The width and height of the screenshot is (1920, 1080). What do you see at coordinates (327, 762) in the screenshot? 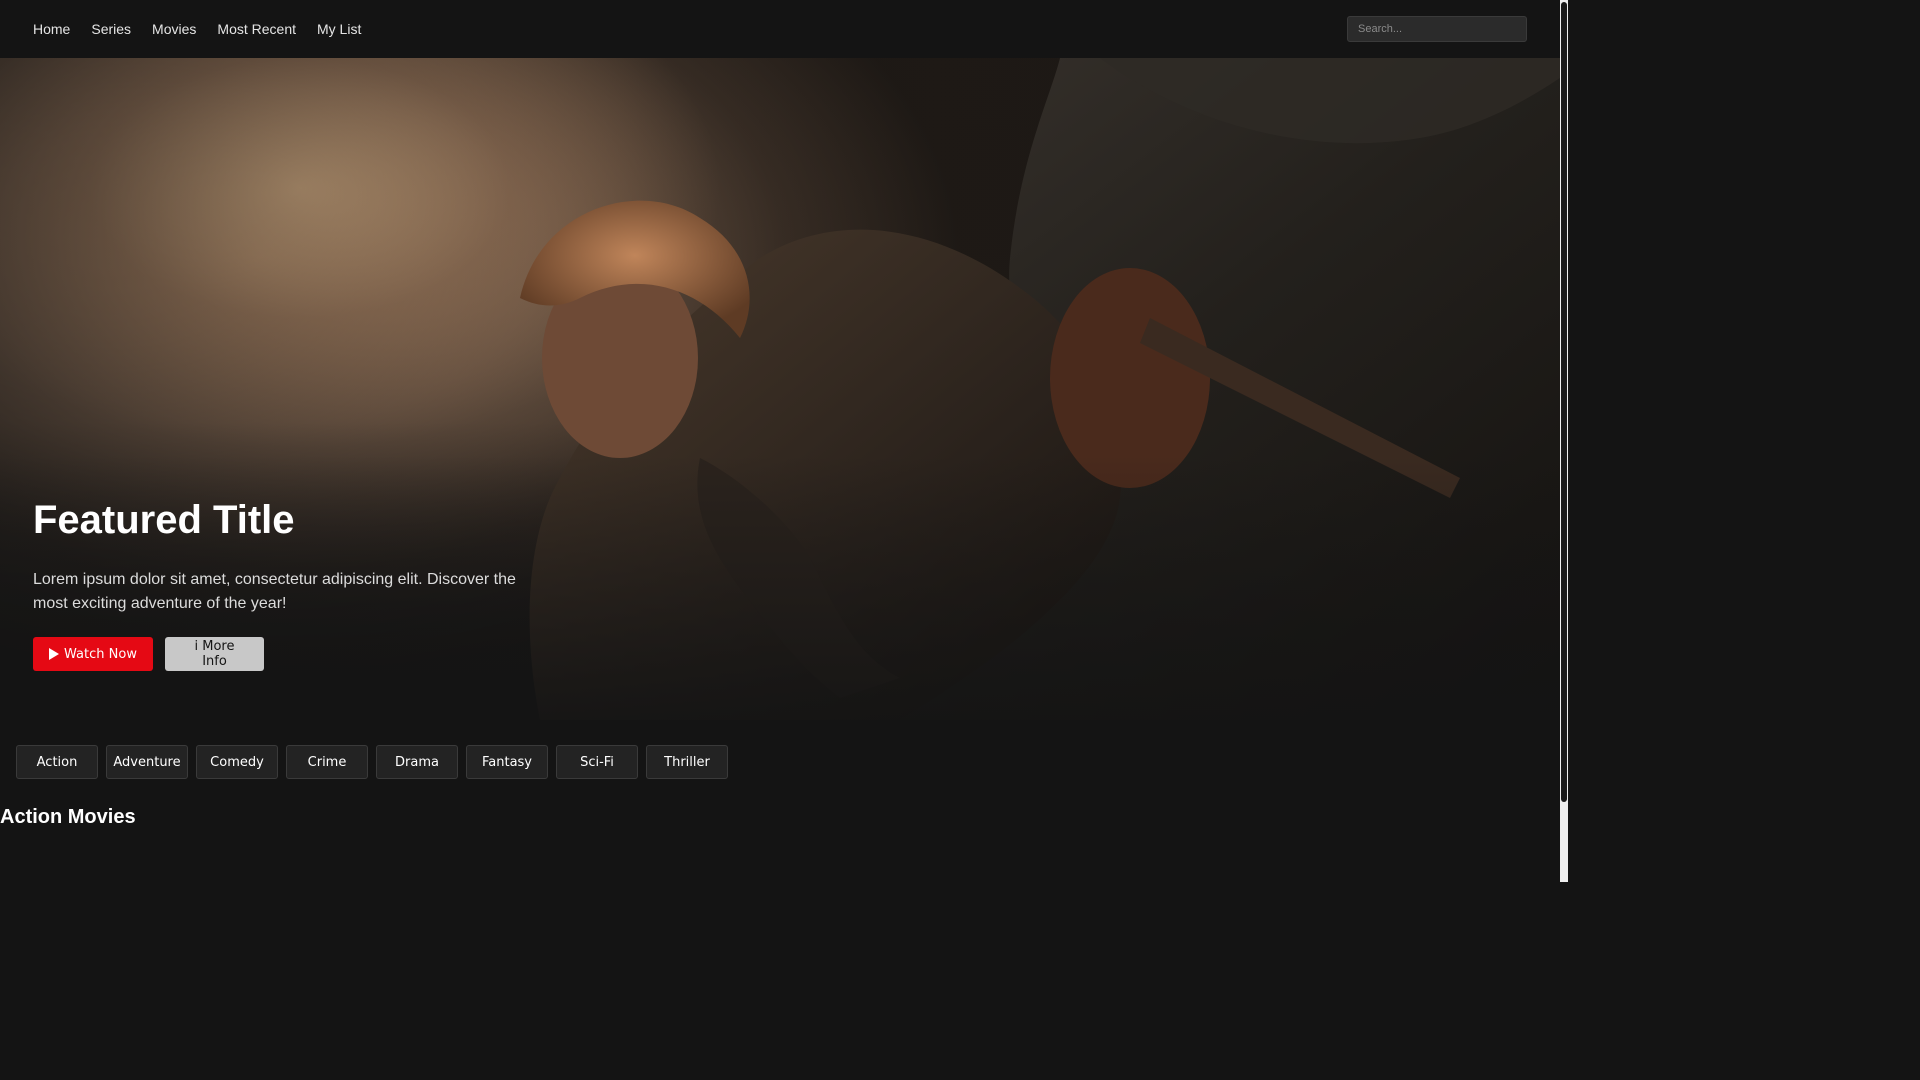
I see `genre-button-crime: Crime` at bounding box center [327, 762].